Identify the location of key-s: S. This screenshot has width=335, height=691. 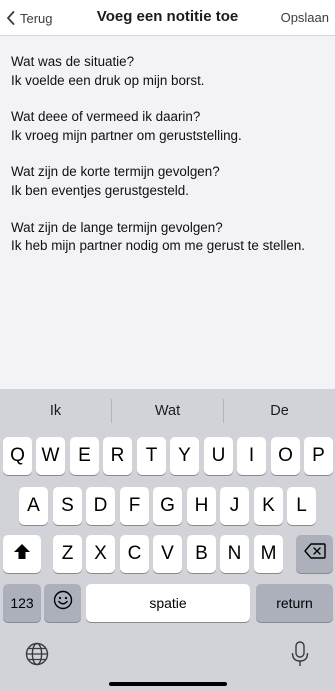
(67, 506).